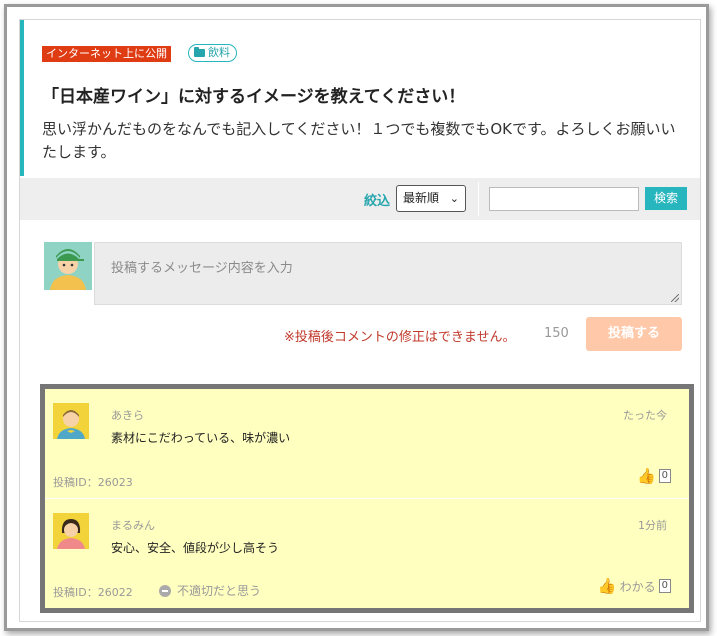 This screenshot has width=717, height=636. I want to click on comment-author: あきら, so click(127, 415).